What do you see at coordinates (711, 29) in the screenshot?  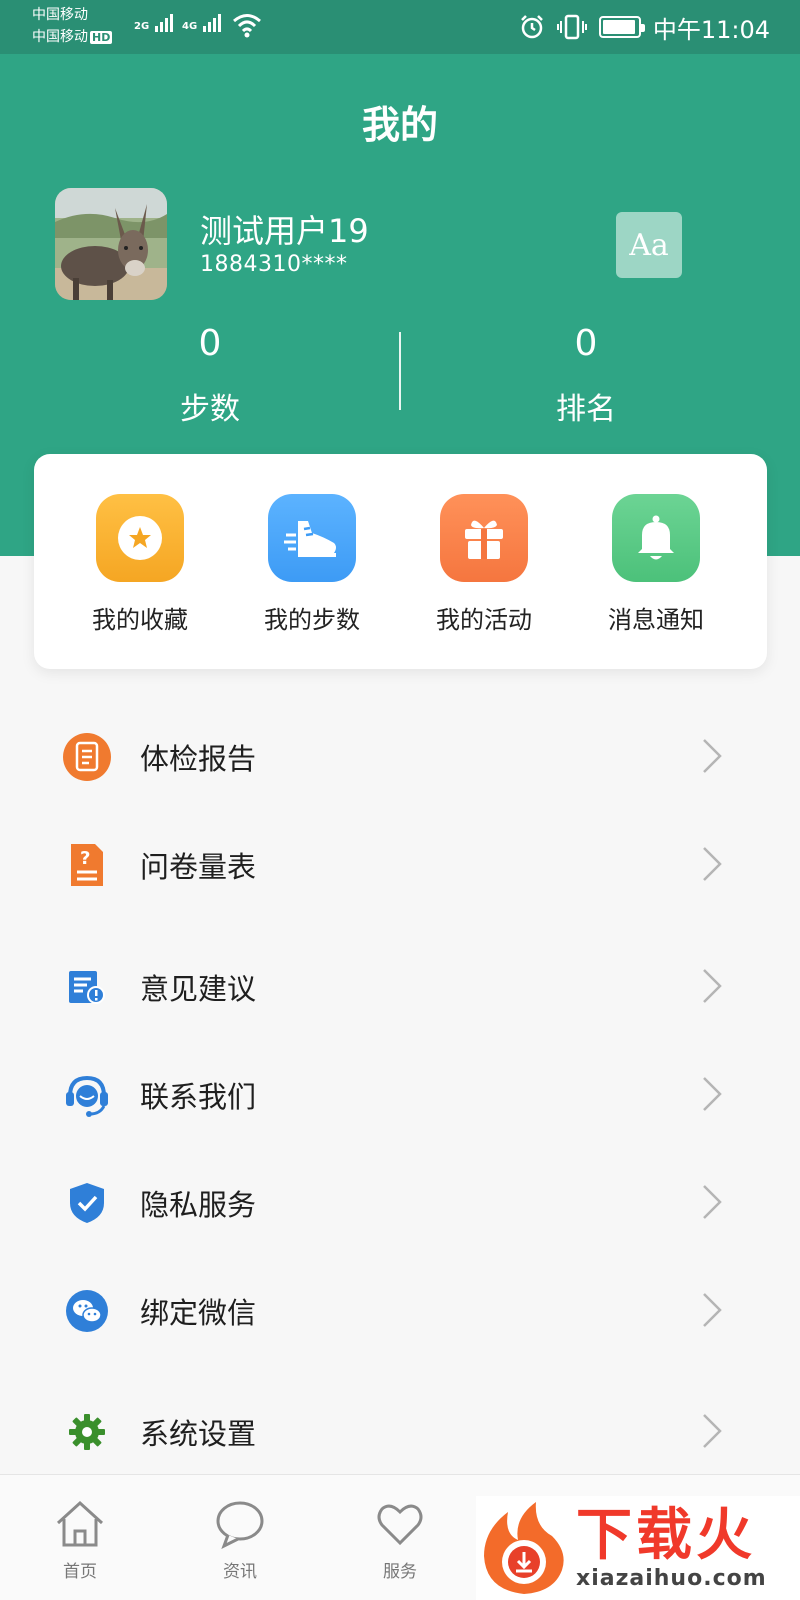 I see `status-time: 中午11:04` at bounding box center [711, 29].